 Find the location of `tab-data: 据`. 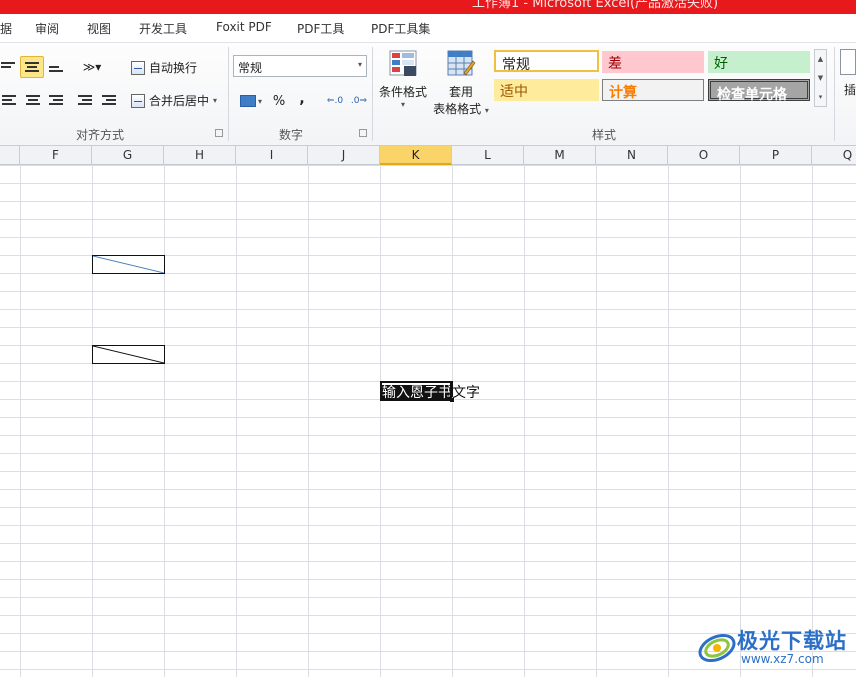

tab-data: 据 is located at coordinates (6, 28).